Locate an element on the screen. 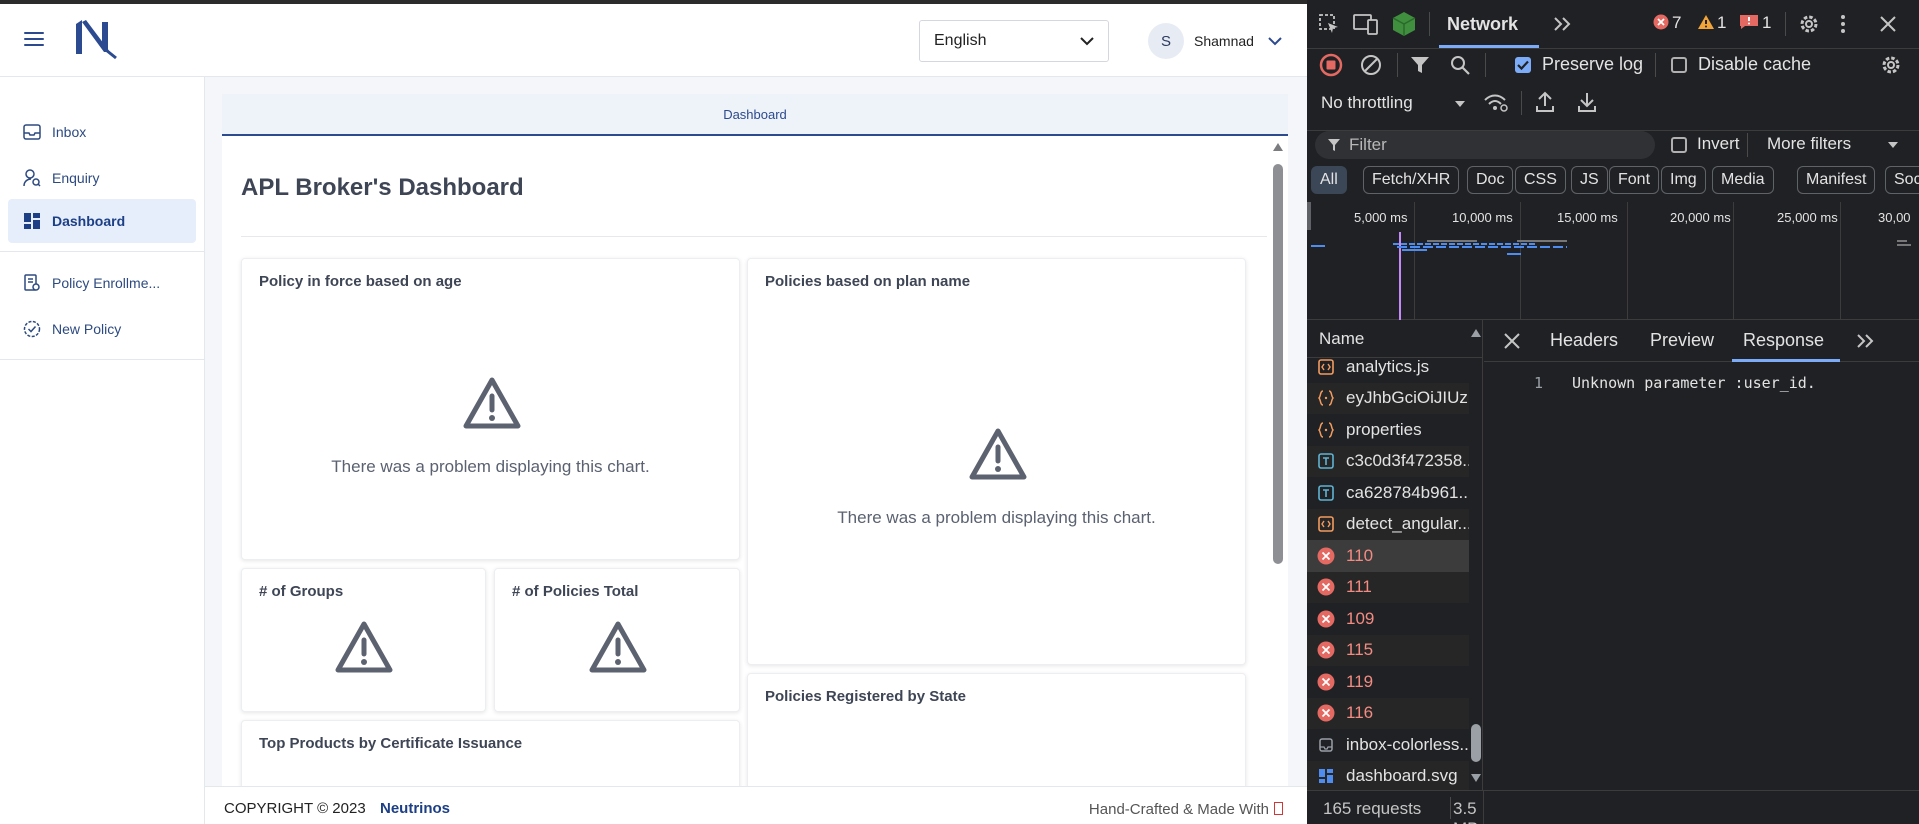 The image size is (1919, 824). throttling-select: No throttling is located at coordinates (1367, 103).